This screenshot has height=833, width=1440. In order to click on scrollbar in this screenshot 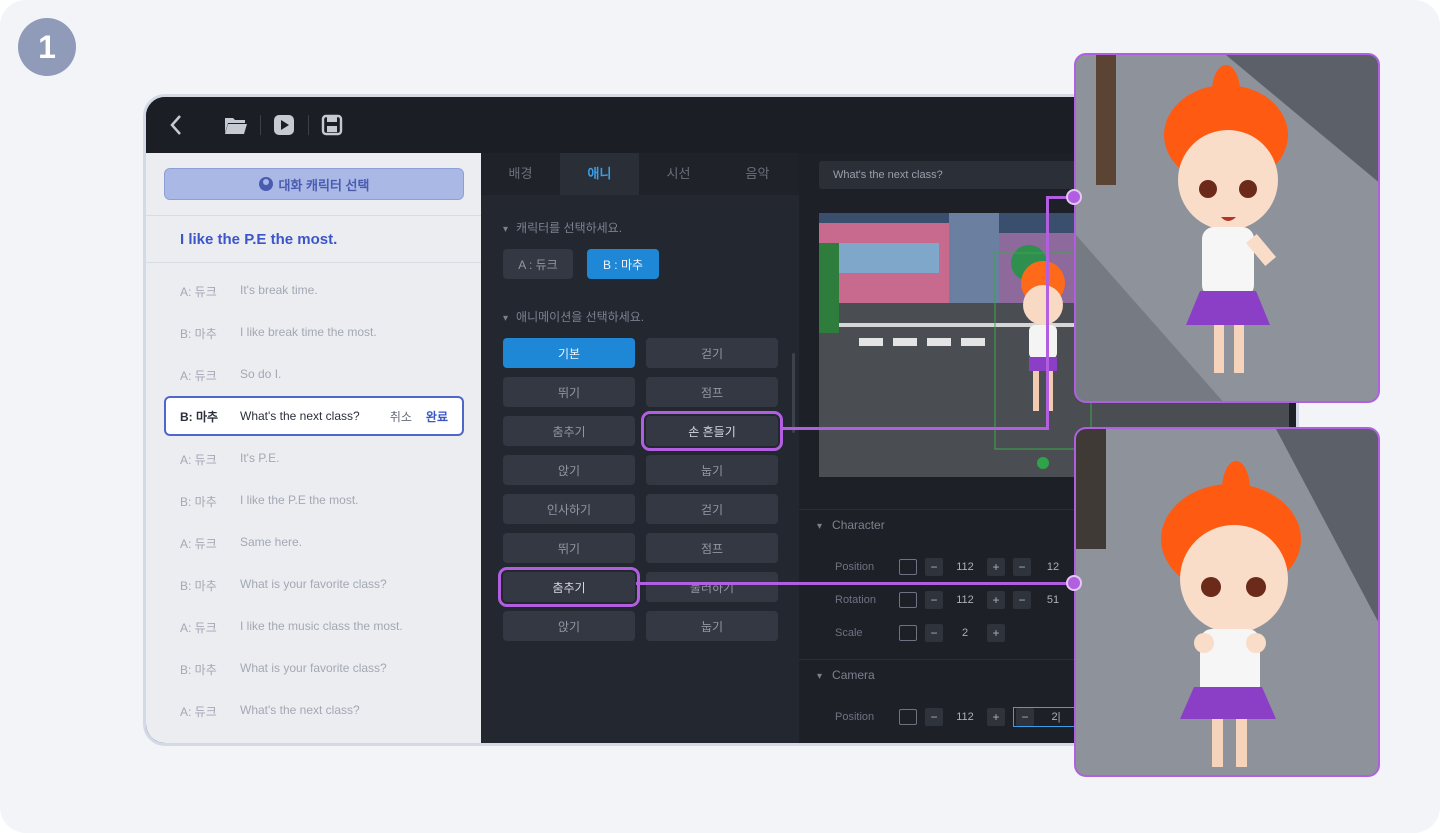, I will do `click(793, 393)`.